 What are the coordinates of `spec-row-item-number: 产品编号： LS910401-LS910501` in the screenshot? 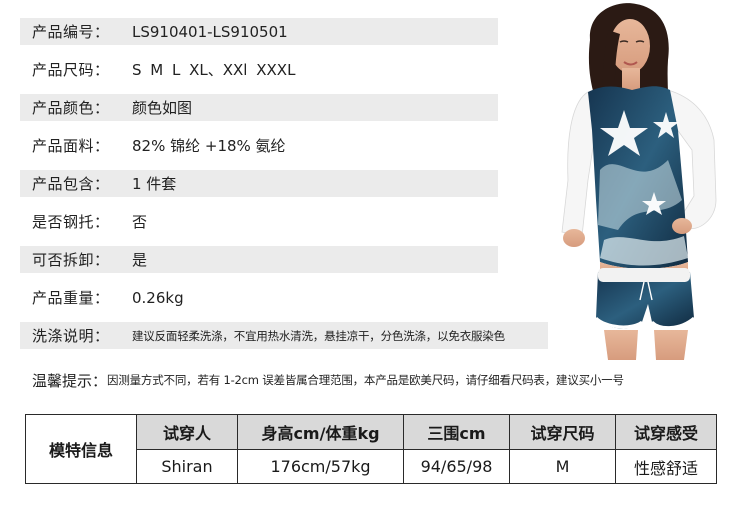 It's located at (259, 31).